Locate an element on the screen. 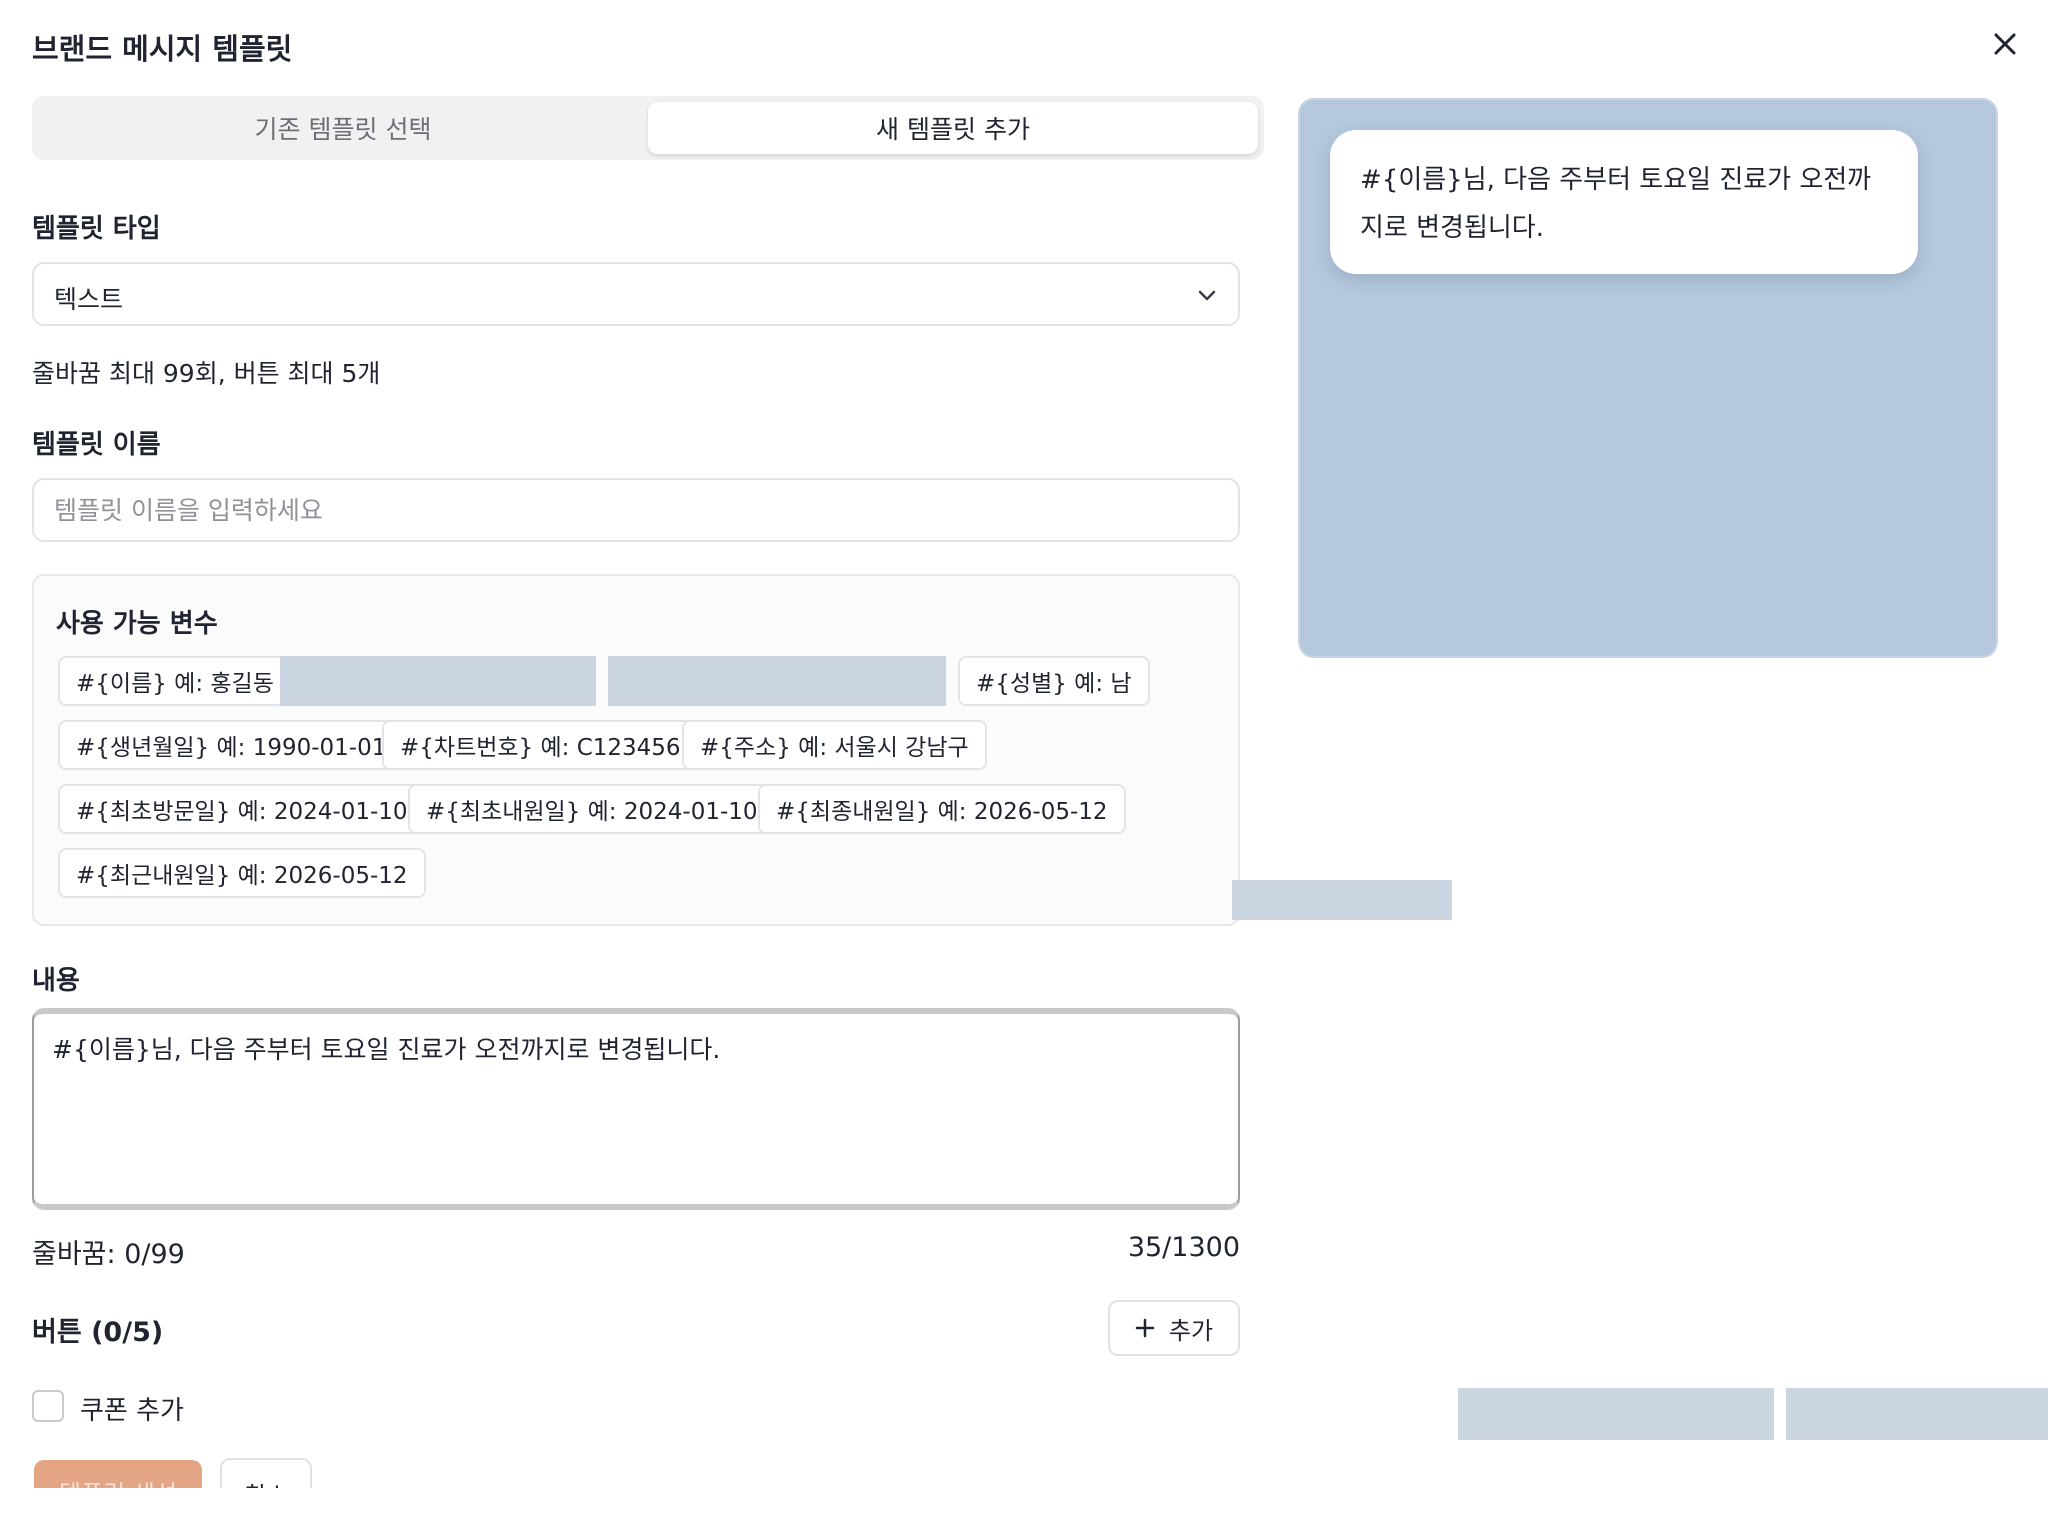  modal-bottom-edge is located at coordinates (1024, 1504).